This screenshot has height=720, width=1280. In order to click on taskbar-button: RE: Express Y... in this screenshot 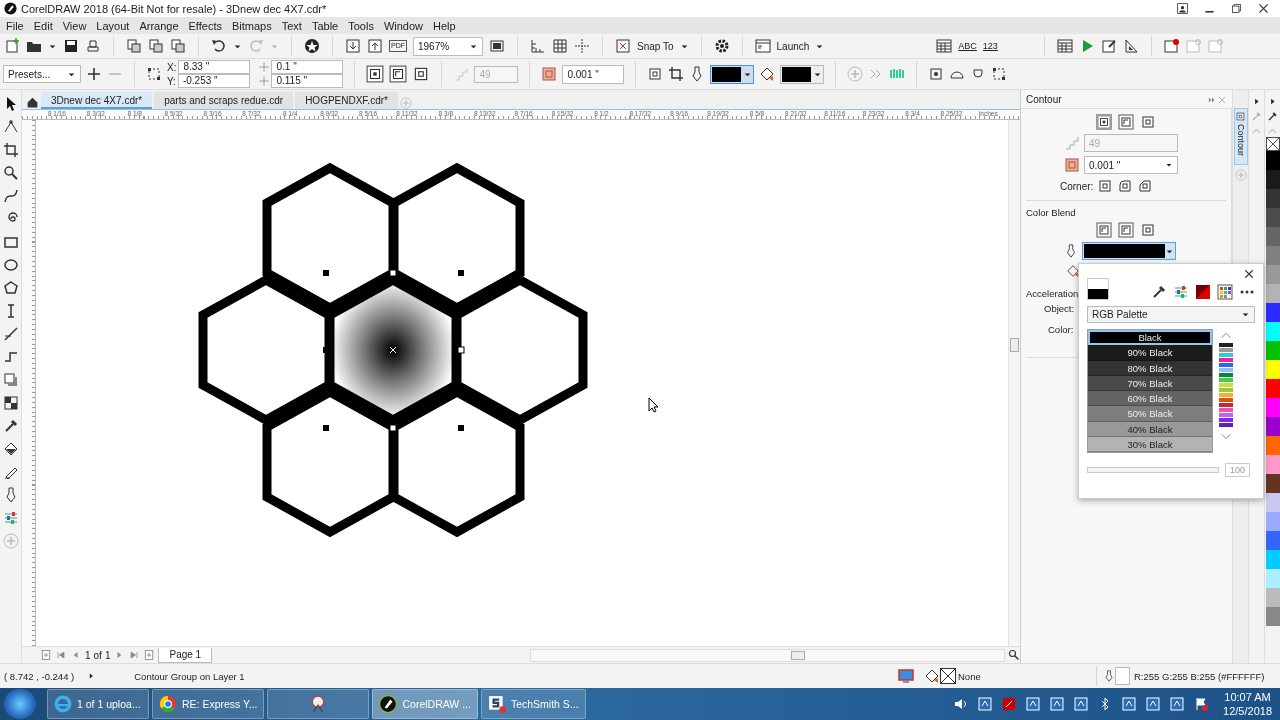, I will do `click(208, 704)`.